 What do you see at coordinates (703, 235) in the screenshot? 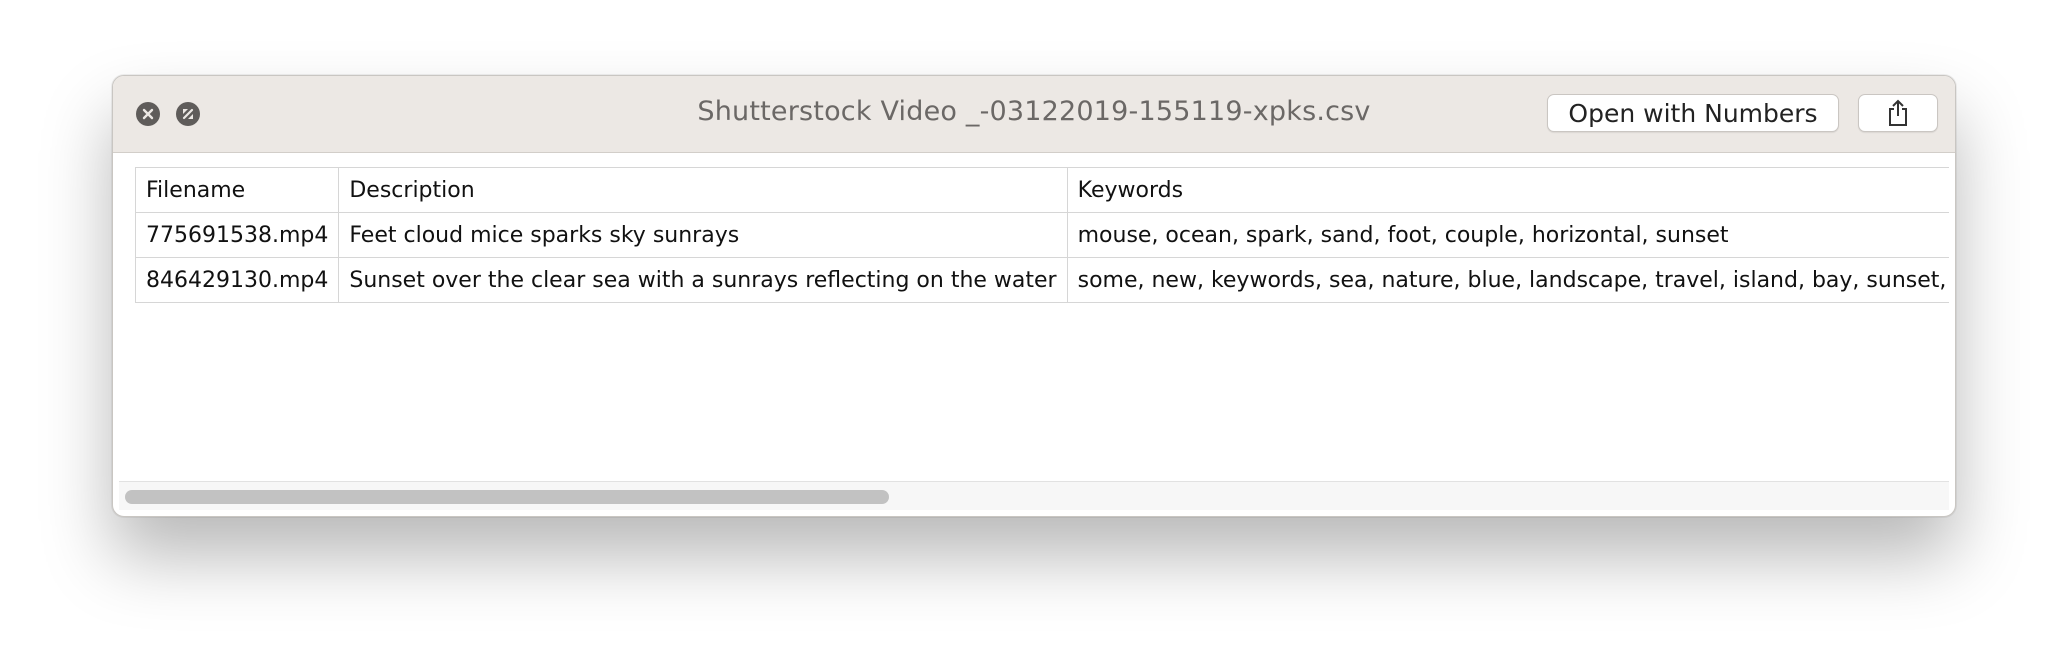
I see `cell-description: Feet cloud mice sparks sky sunrays` at bounding box center [703, 235].